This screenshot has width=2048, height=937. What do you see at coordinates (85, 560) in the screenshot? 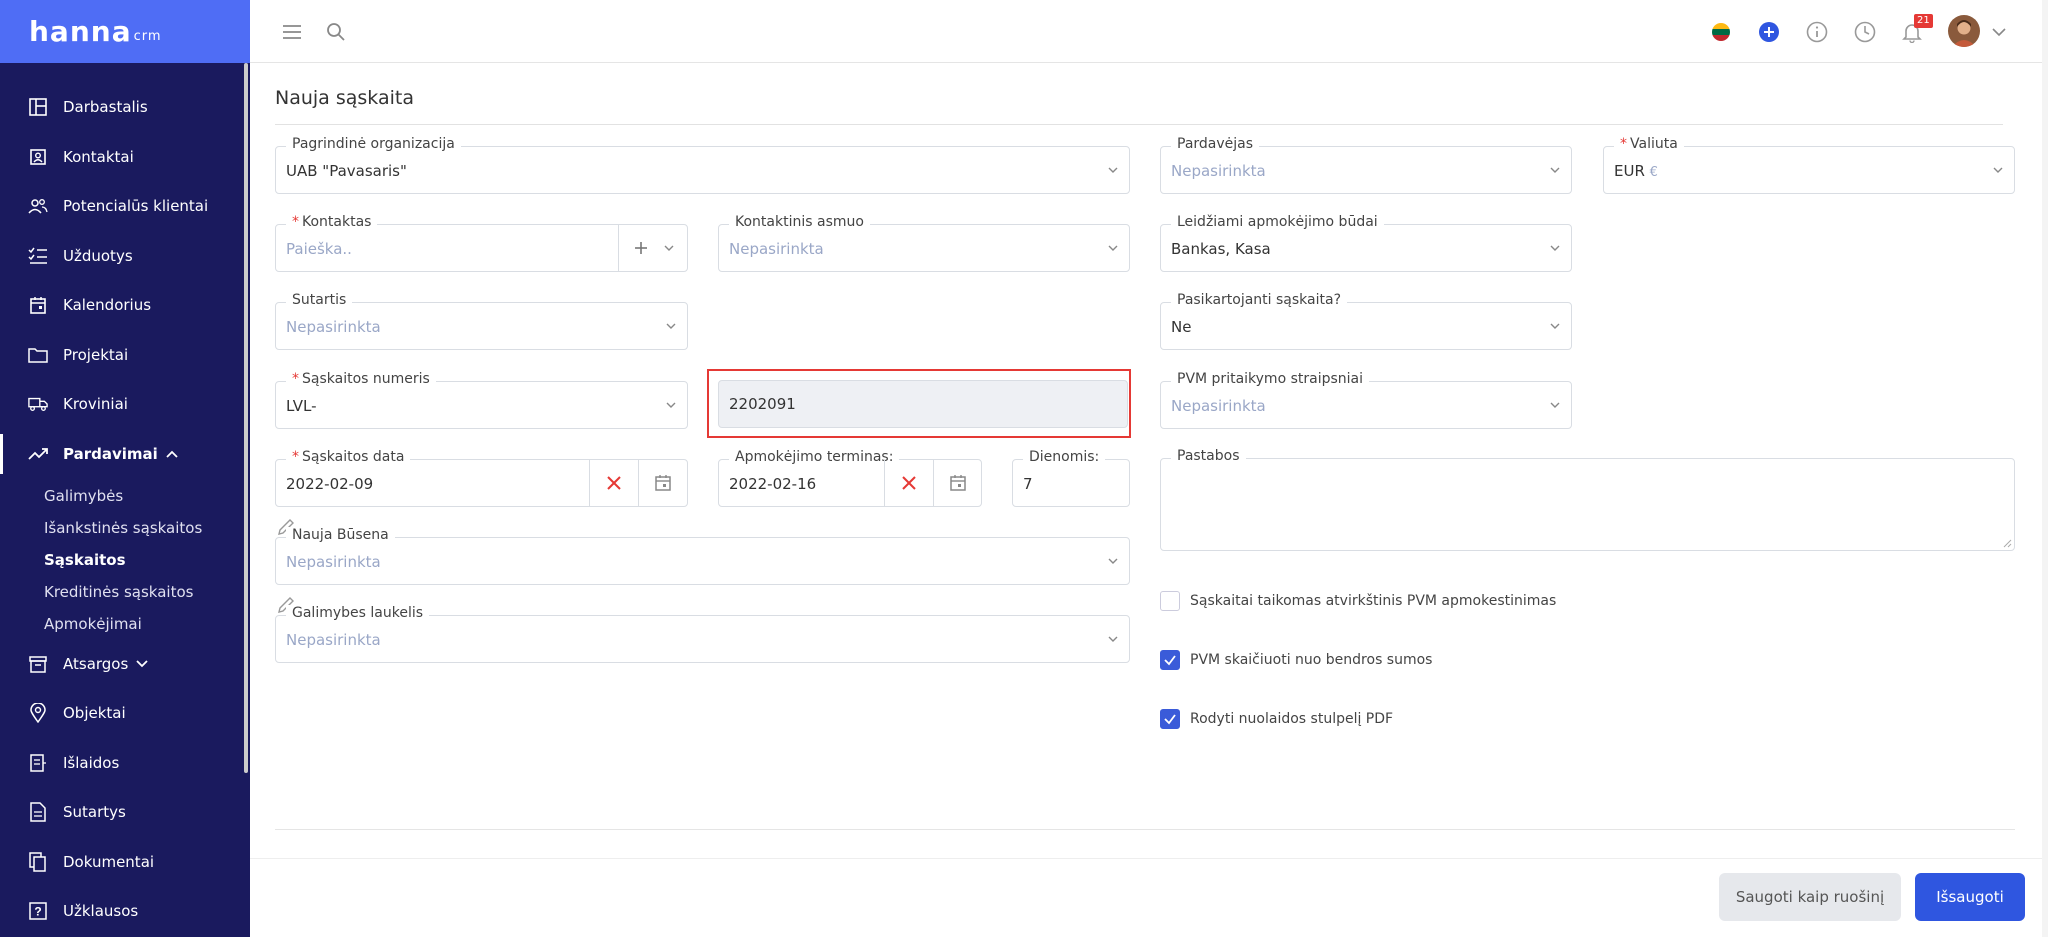
I see `sidebar-subitem-saskaitos: Sąskaitos` at bounding box center [85, 560].